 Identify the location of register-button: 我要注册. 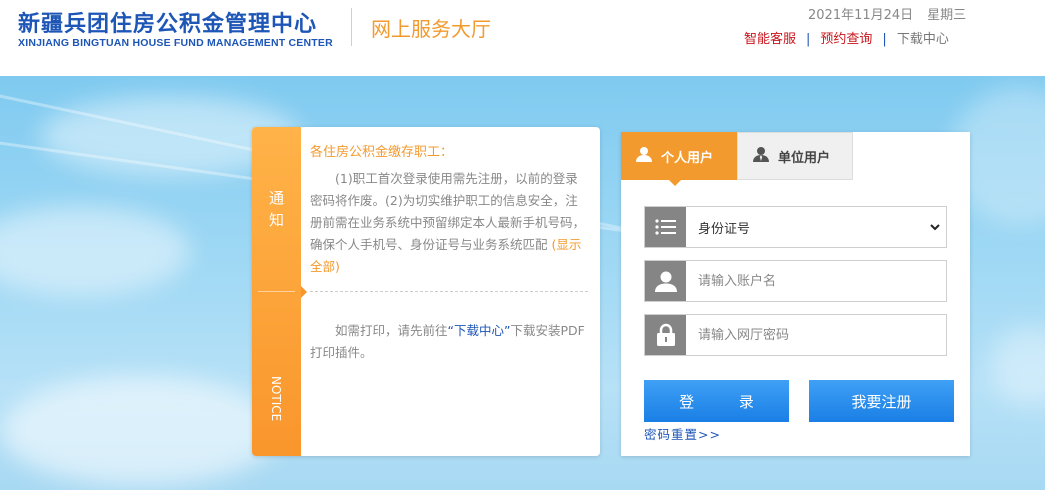
(881, 401).